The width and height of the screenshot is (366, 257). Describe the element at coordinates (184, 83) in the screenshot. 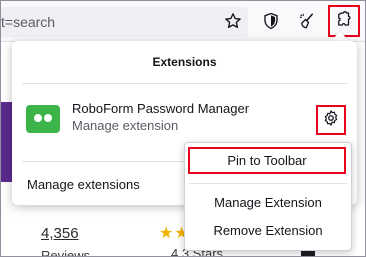

I see `panel-divider` at that location.